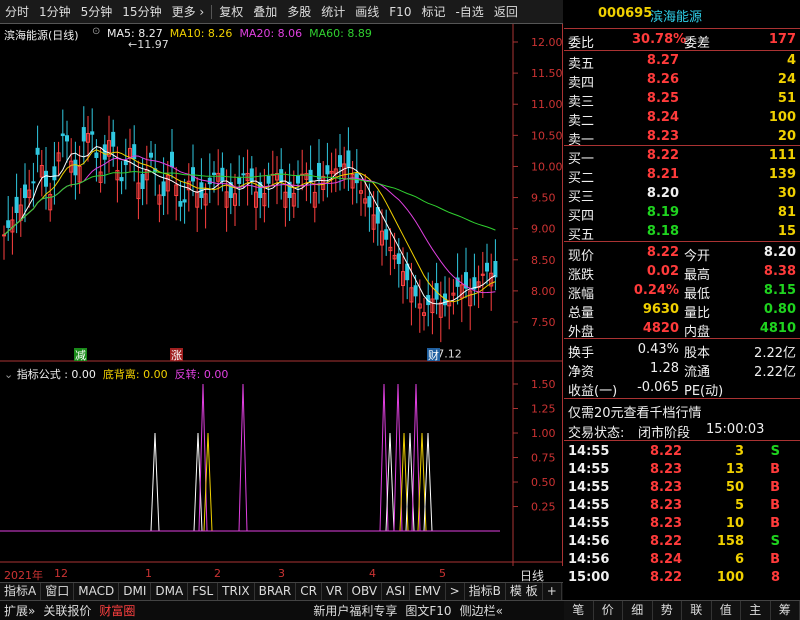  What do you see at coordinates (17, 11) in the screenshot?
I see `toolbar-item: 分时` at bounding box center [17, 11].